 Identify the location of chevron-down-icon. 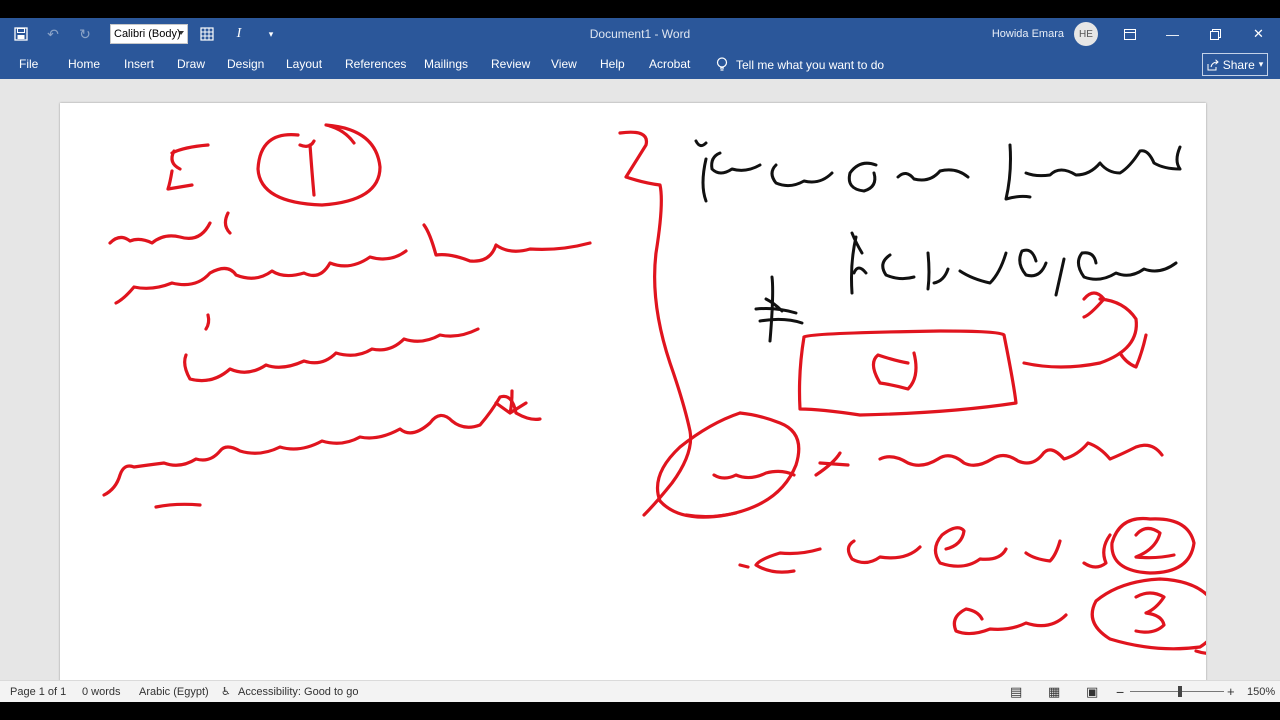
(181, 33).